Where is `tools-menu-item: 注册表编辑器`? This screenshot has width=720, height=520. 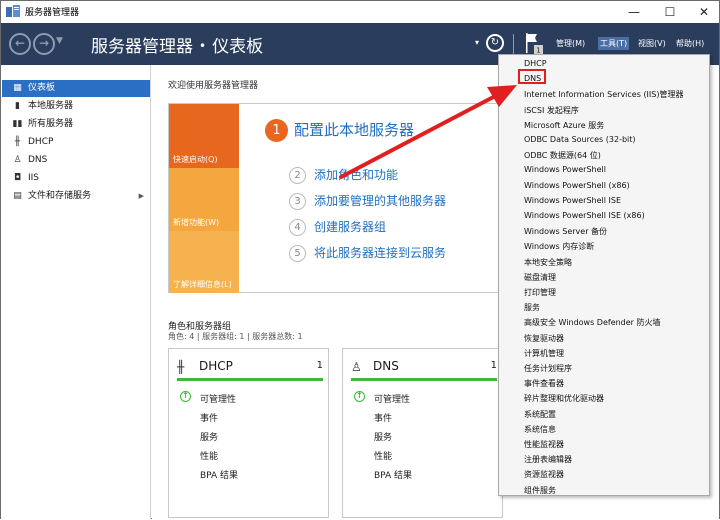 tools-menu-item: 注册表编辑器 is located at coordinates (548, 459).